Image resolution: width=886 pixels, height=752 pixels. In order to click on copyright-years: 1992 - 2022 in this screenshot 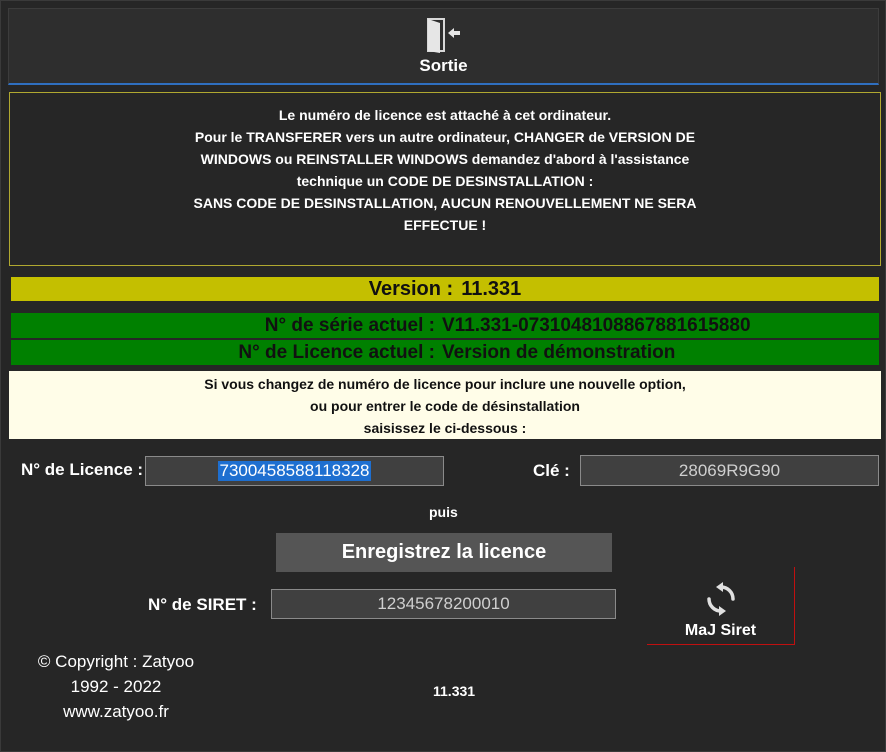, I will do `click(116, 686)`.